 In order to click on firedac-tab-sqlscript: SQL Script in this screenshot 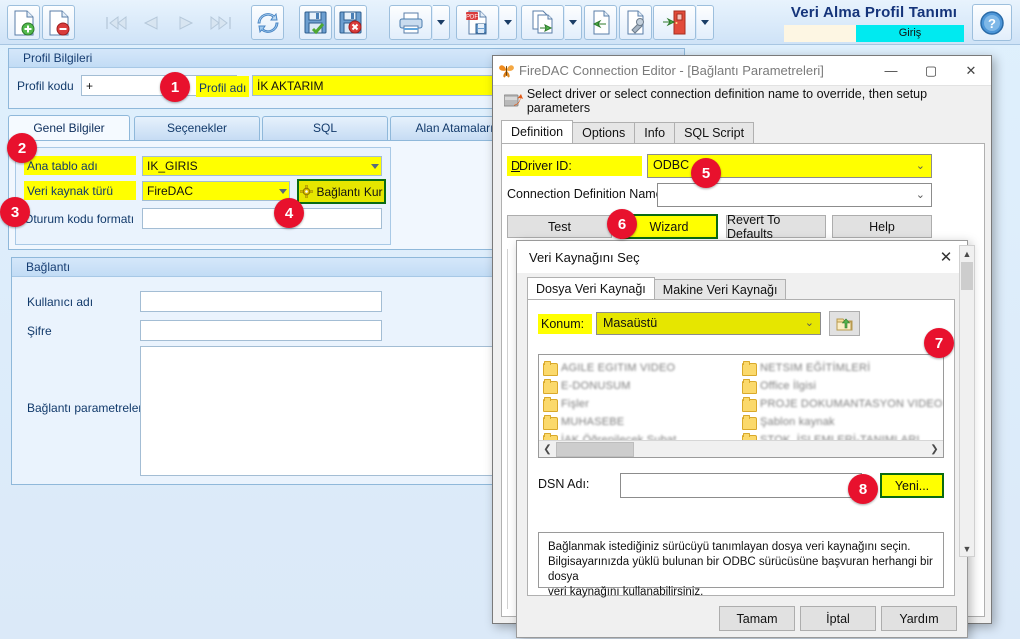, I will do `click(714, 132)`.